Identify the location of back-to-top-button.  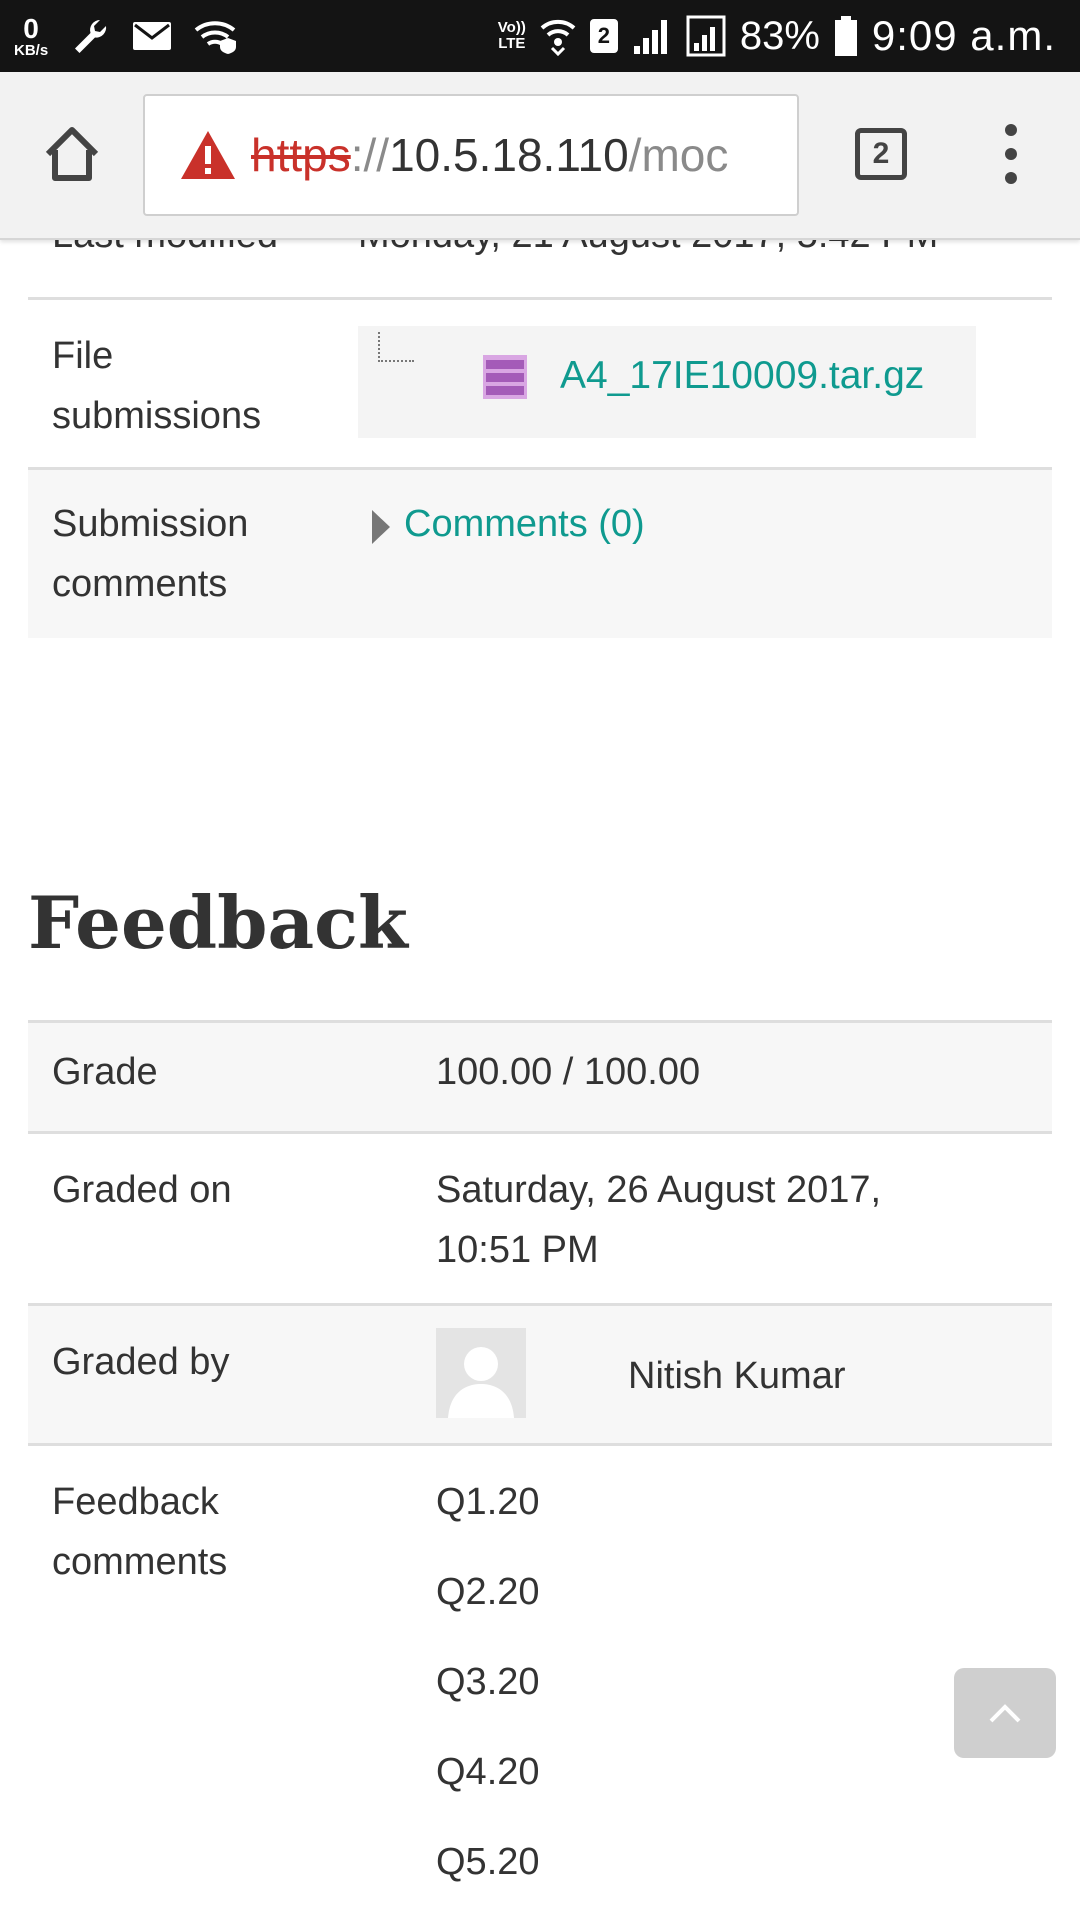
(1005, 1713).